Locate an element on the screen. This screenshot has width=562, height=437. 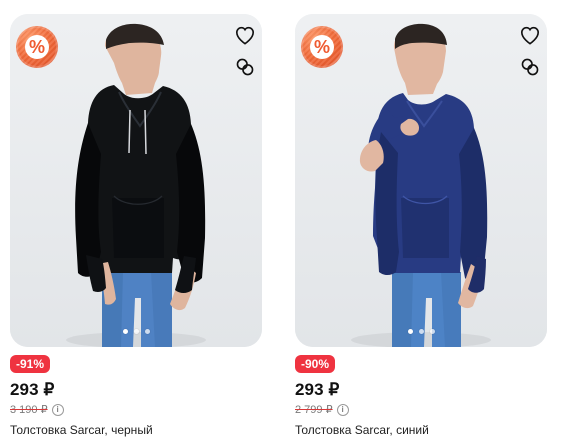
old-price-row: 2 799 ₽ i is located at coordinates (322, 409).